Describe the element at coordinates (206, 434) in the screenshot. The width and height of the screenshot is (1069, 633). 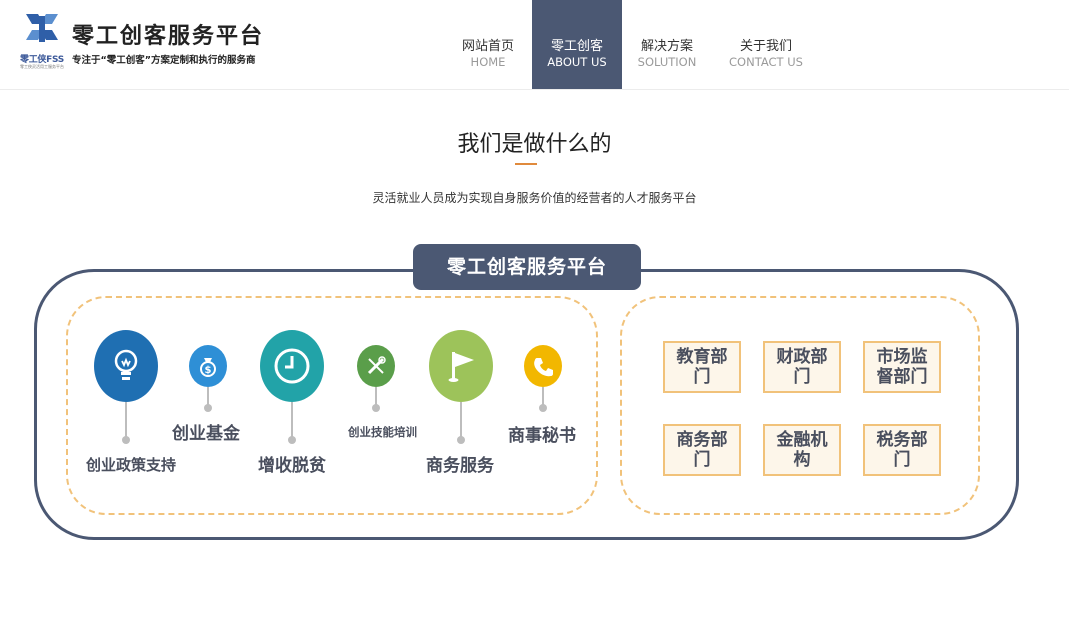
I see `service-label: 创业基金` at that location.